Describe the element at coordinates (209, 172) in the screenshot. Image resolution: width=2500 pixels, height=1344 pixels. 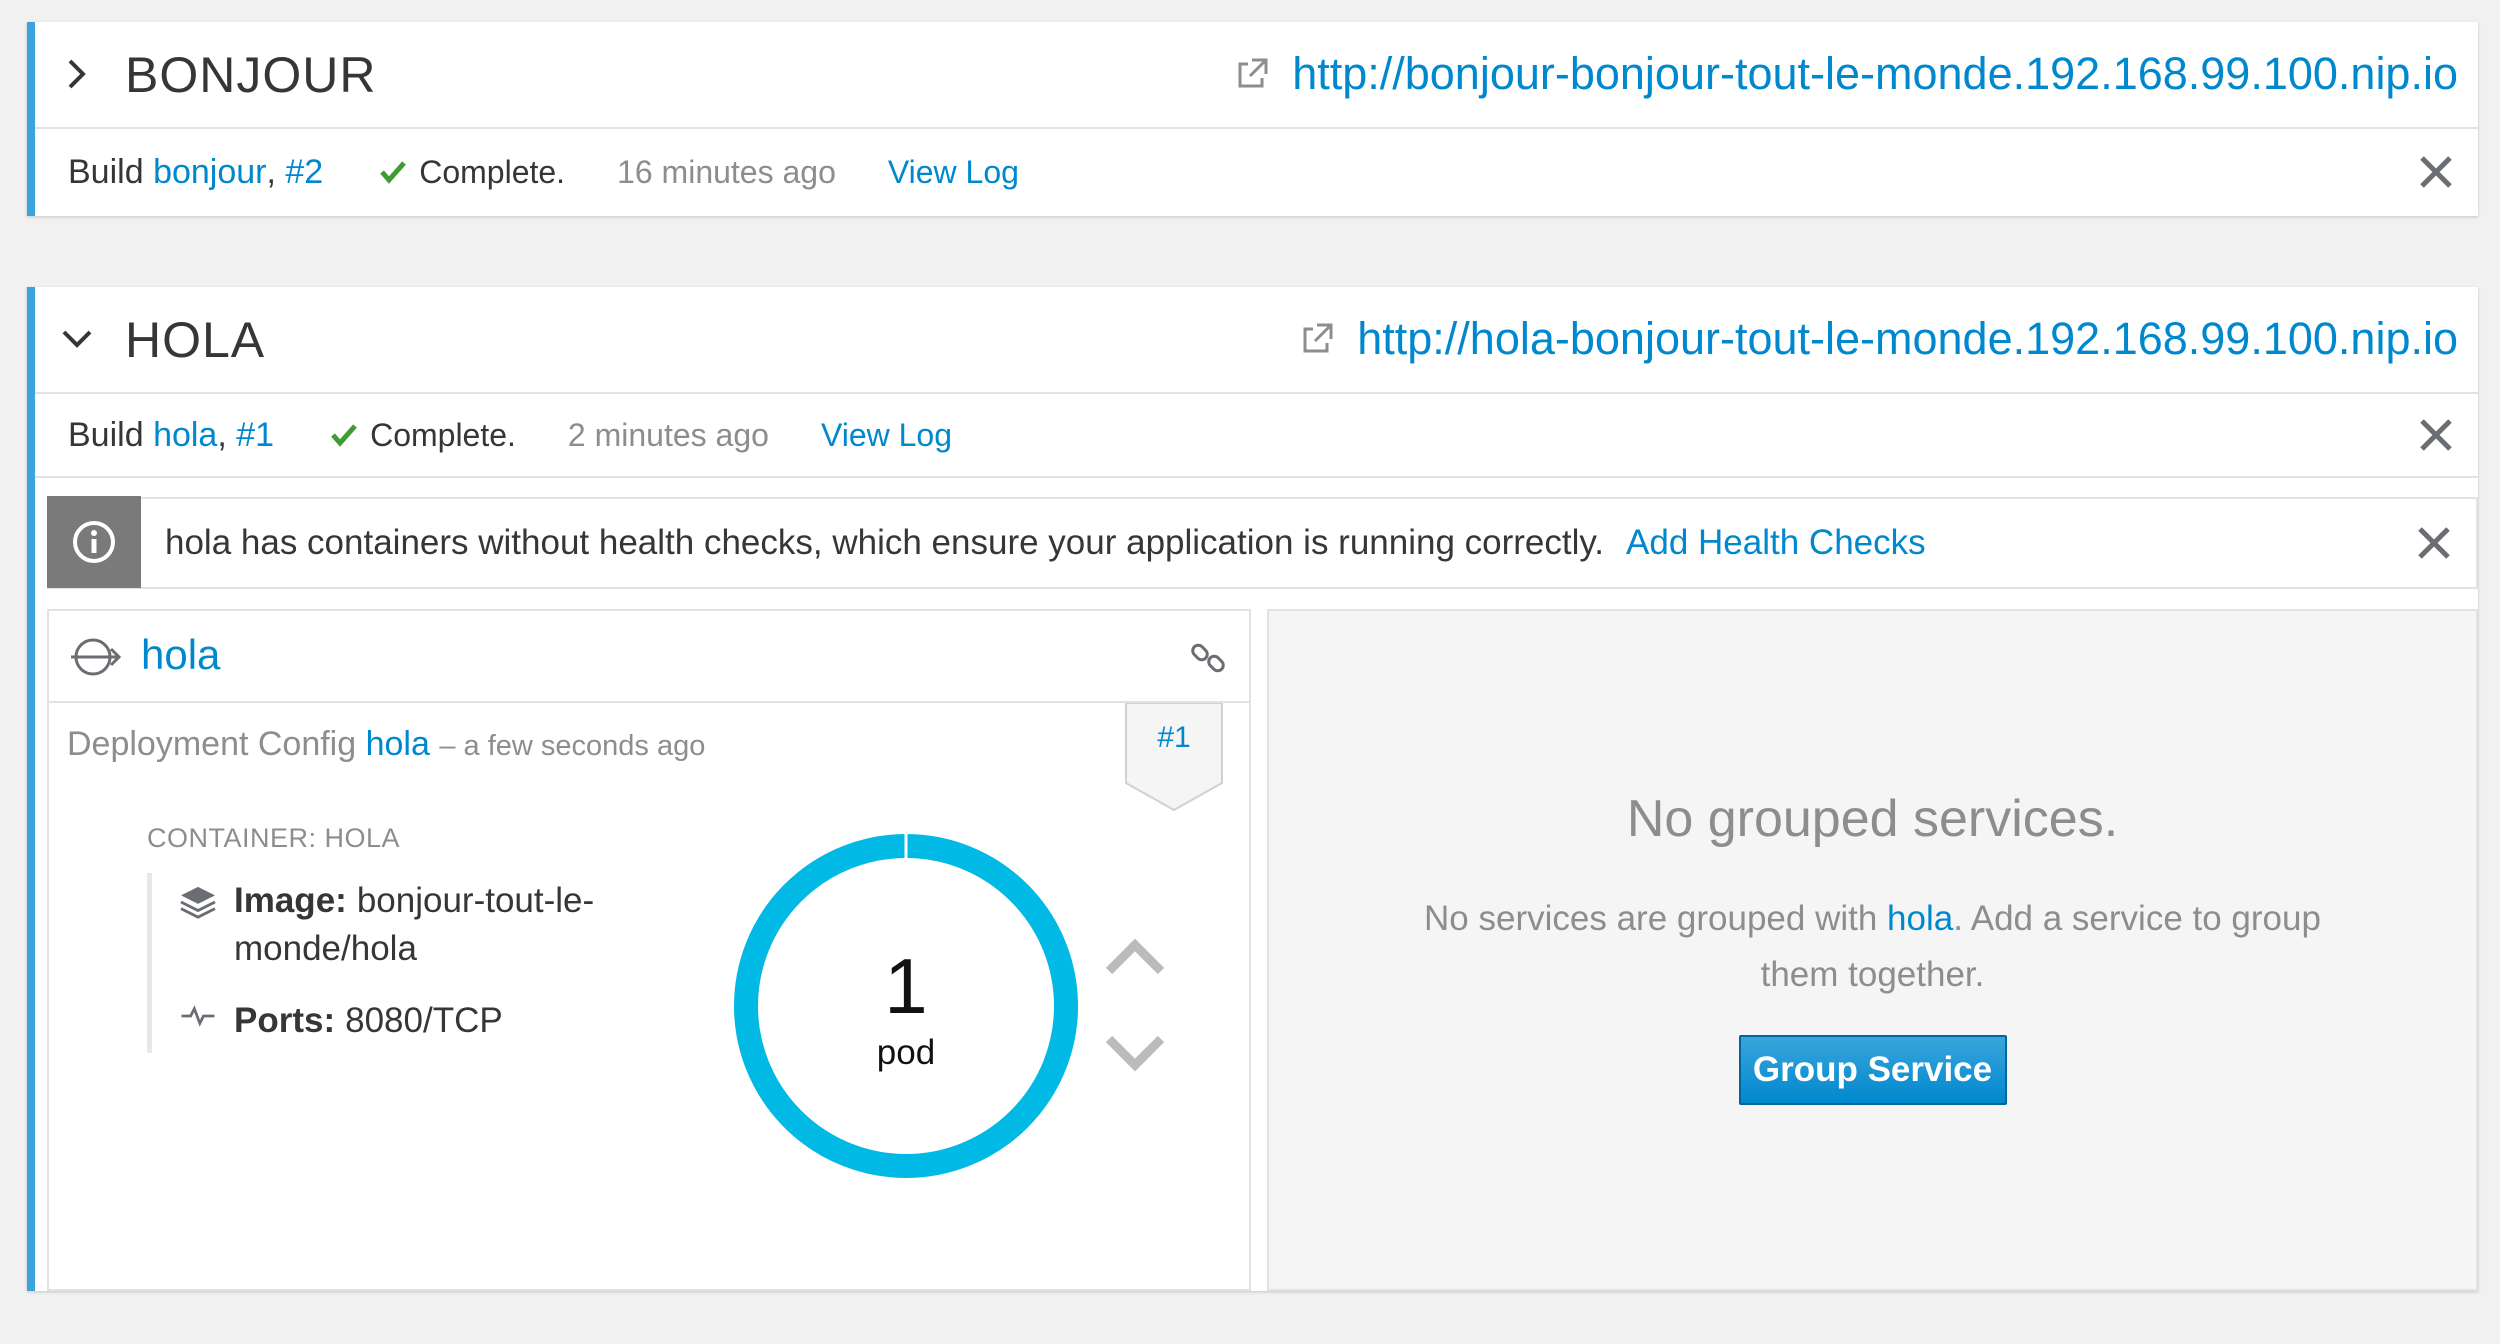
I see `build-config-link: bonjour` at that location.